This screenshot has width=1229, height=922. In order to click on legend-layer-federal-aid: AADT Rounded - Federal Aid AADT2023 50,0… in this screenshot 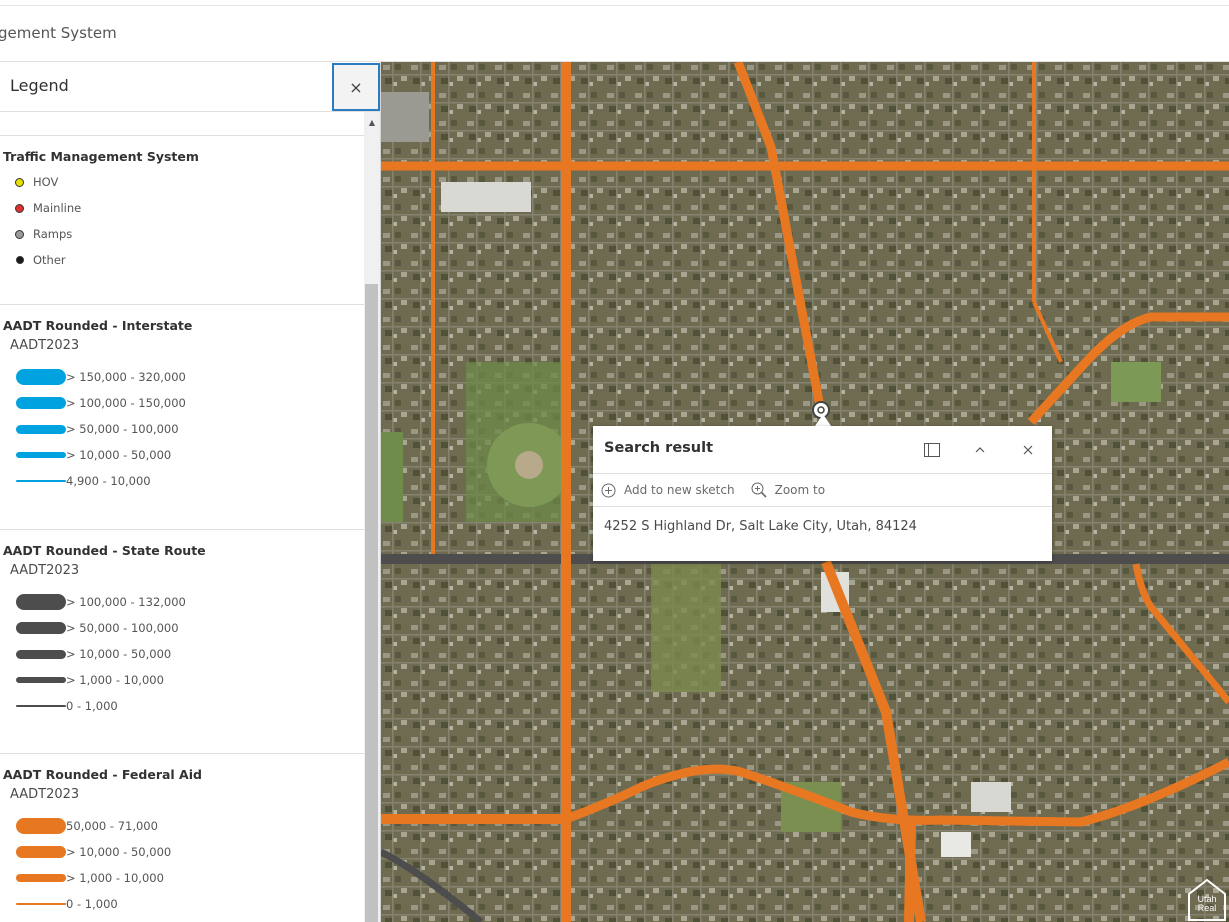, I will do `click(182, 835)`.